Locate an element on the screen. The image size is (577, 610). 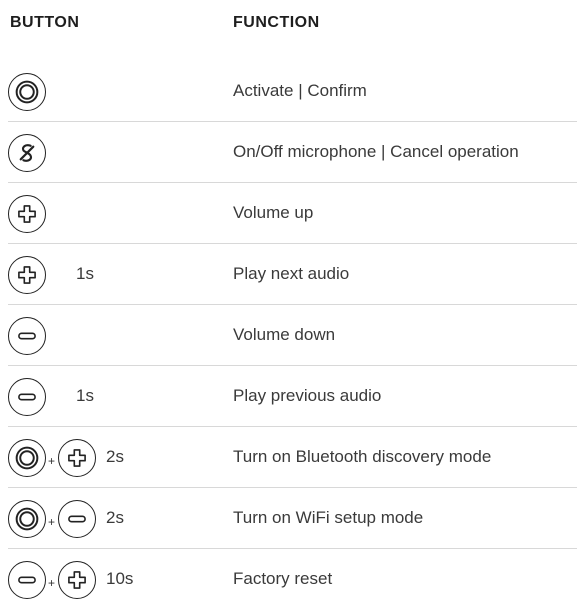
header-button: BUTTON is located at coordinates (45, 22).